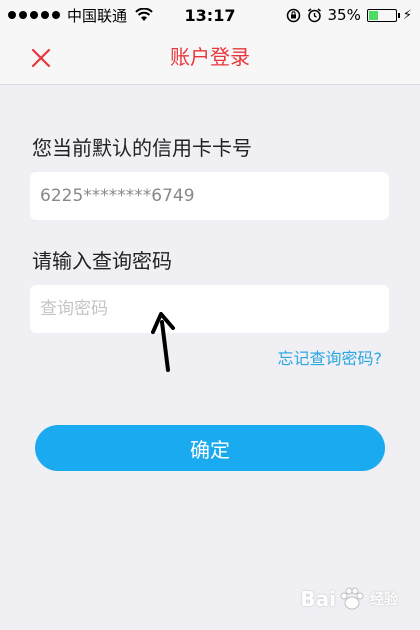 Image resolution: width=420 pixels, height=630 pixels. Describe the element at coordinates (318, 599) in the screenshot. I see `watermark-brand: Bai` at that location.